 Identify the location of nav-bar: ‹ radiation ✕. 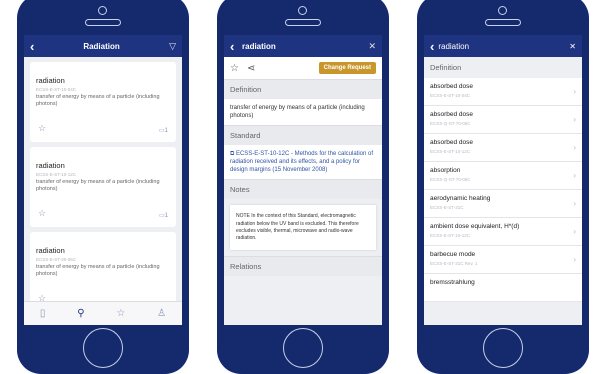
(303, 46).